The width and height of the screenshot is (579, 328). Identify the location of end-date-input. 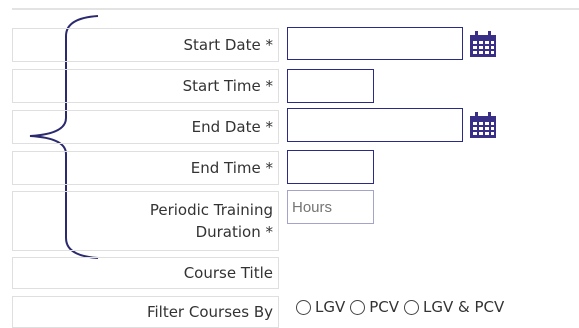
(375, 125).